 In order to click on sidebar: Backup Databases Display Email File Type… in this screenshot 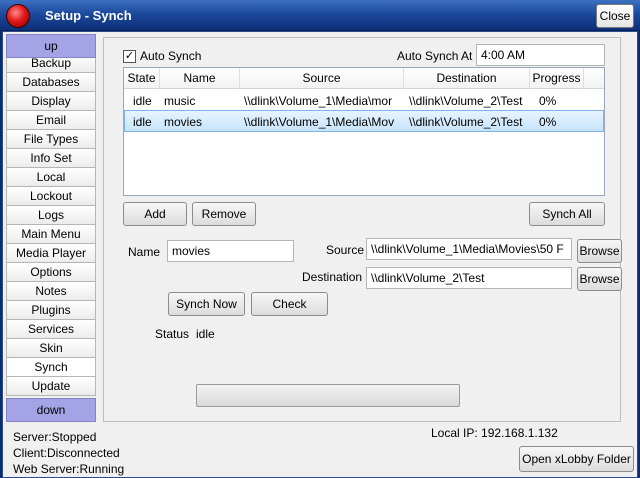, I will do `click(51, 228)`.